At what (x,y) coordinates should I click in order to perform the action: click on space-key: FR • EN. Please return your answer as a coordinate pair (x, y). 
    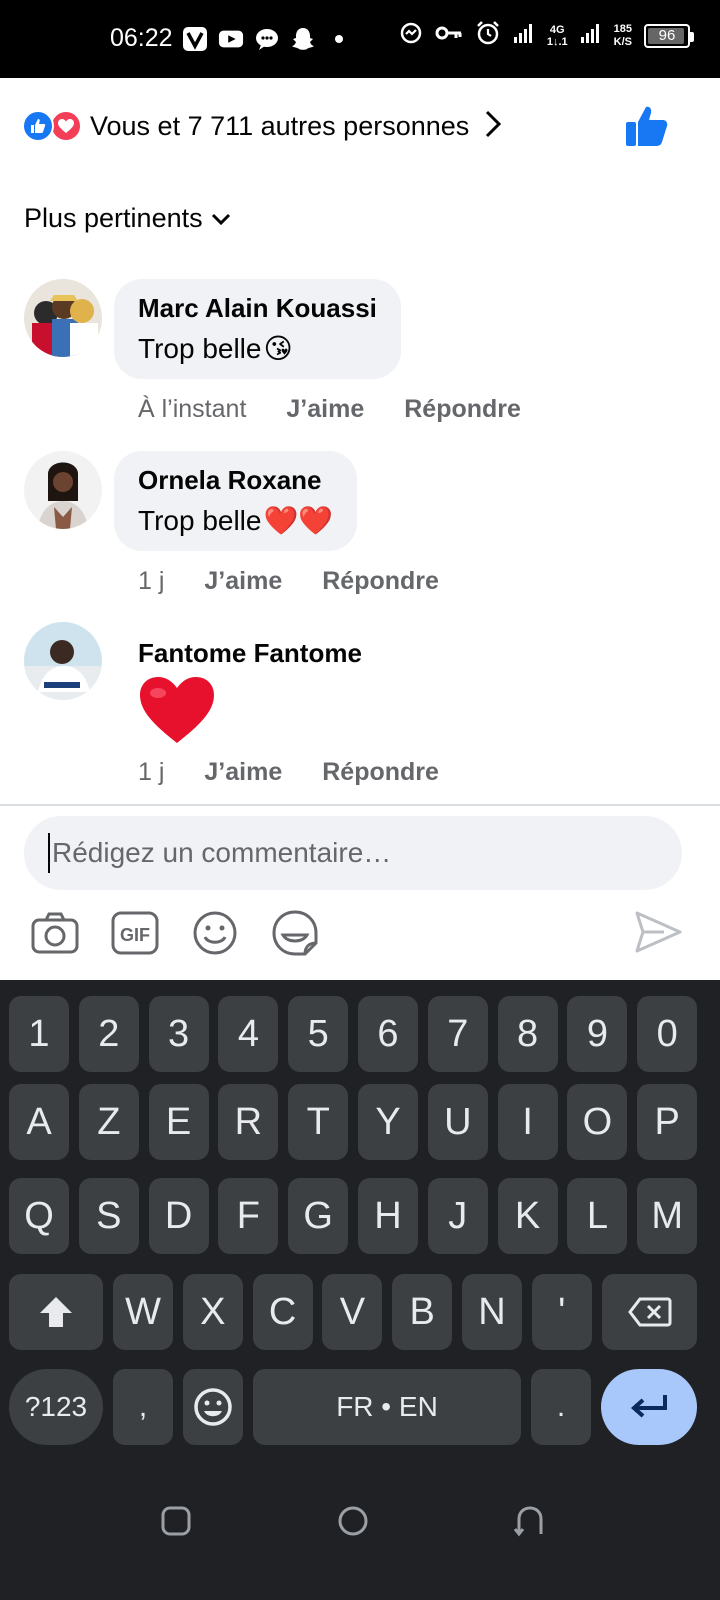
    Looking at the image, I should click on (387, 1407).